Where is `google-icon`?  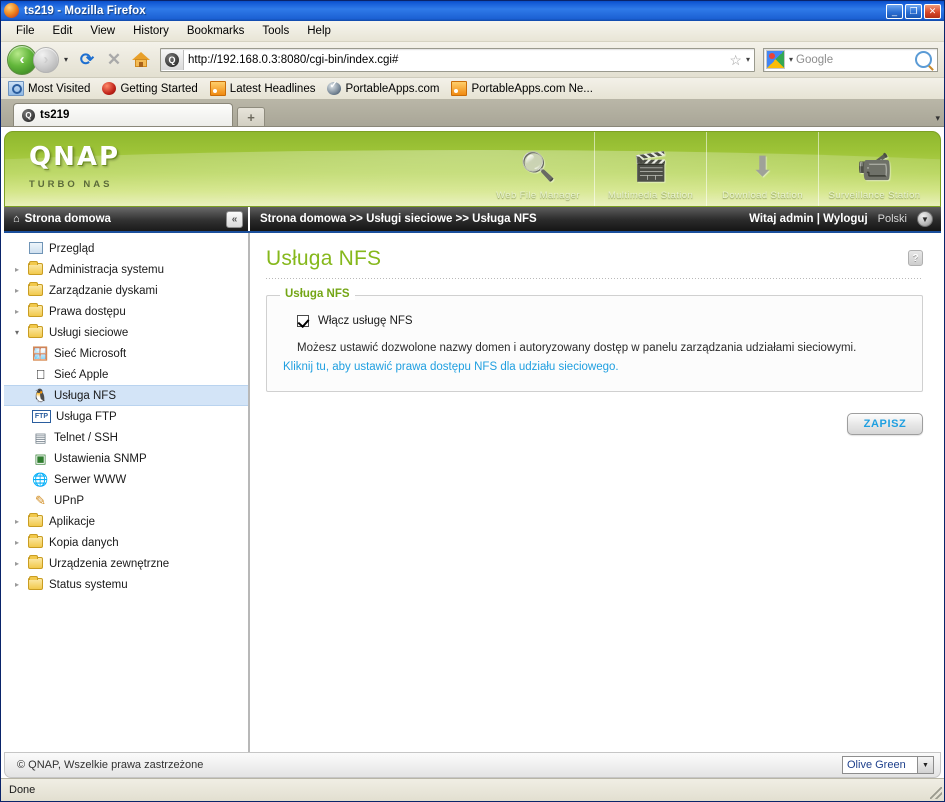
google-icon is located at coordinates (775, 59).